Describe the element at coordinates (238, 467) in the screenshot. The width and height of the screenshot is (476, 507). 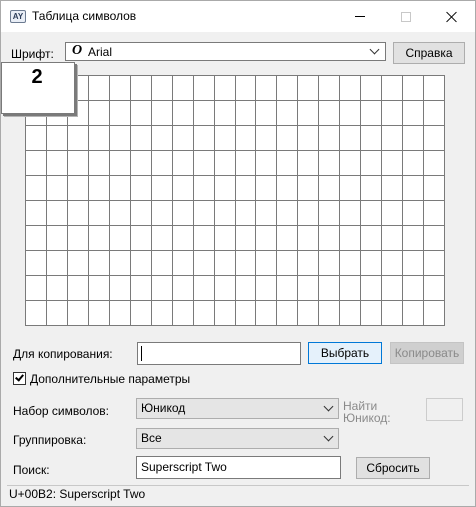
I see `search-input: Superscript Two` at that location.